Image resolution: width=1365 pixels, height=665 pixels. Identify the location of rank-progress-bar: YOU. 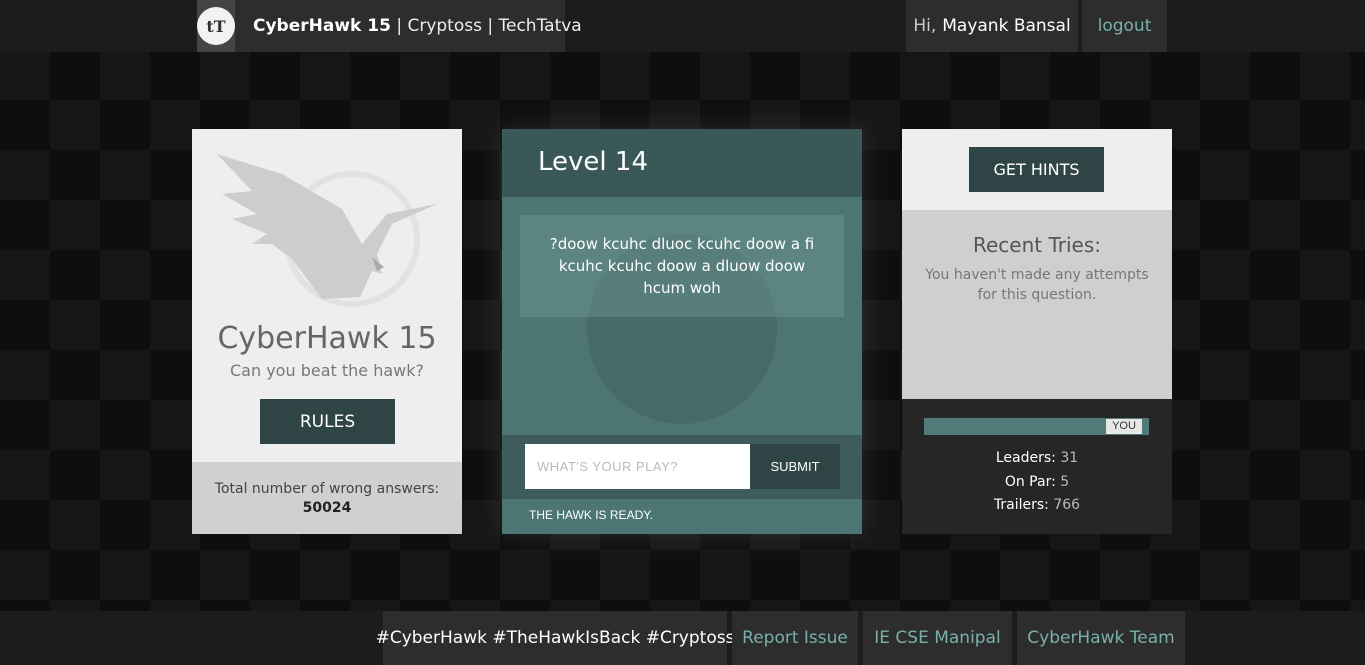
(1036, 426).